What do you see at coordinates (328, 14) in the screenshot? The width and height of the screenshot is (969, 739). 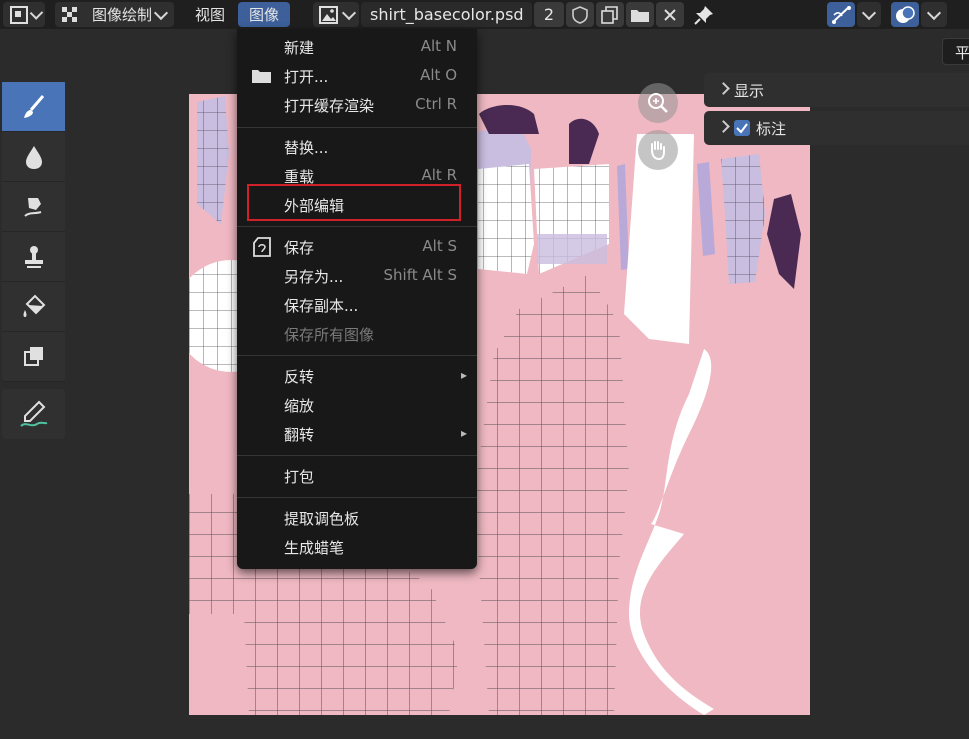 I see `image-icon` at bounding box center [328, 14].